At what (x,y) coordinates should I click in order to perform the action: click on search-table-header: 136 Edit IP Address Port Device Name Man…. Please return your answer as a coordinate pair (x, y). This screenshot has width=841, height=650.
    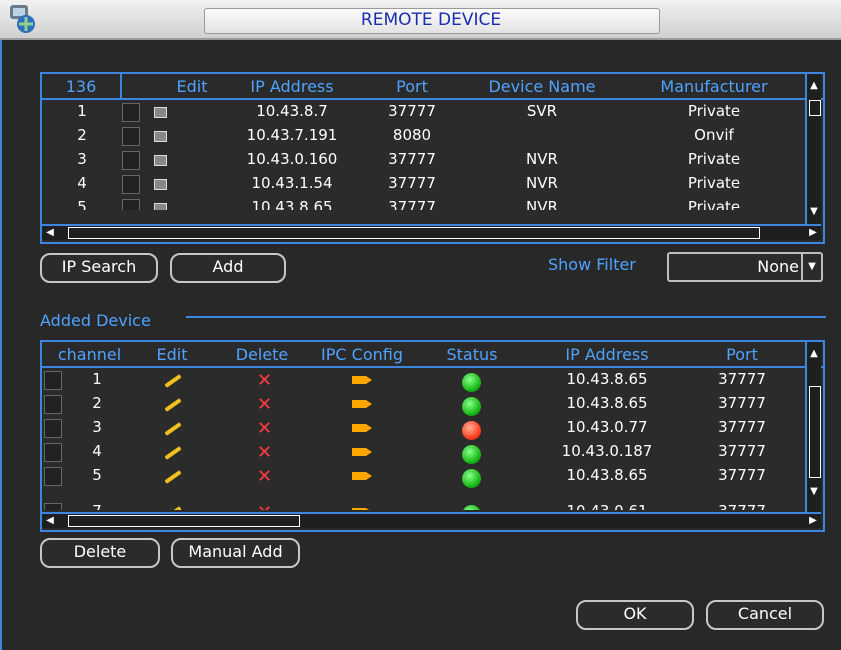
    Looking at the image, I should click on (432, 87).